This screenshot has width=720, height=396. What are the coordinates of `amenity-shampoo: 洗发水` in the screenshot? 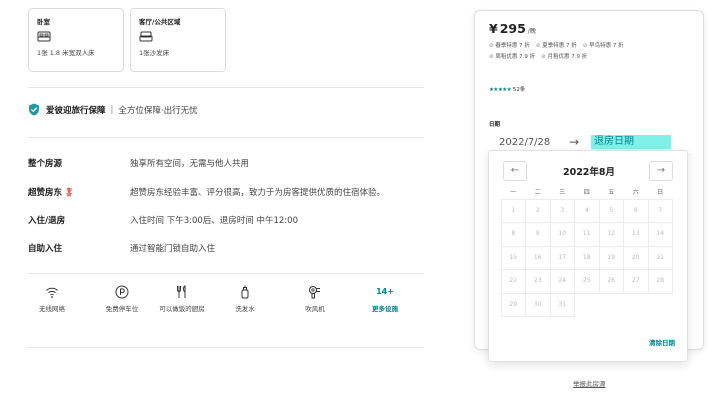 It's located at (245, 299).